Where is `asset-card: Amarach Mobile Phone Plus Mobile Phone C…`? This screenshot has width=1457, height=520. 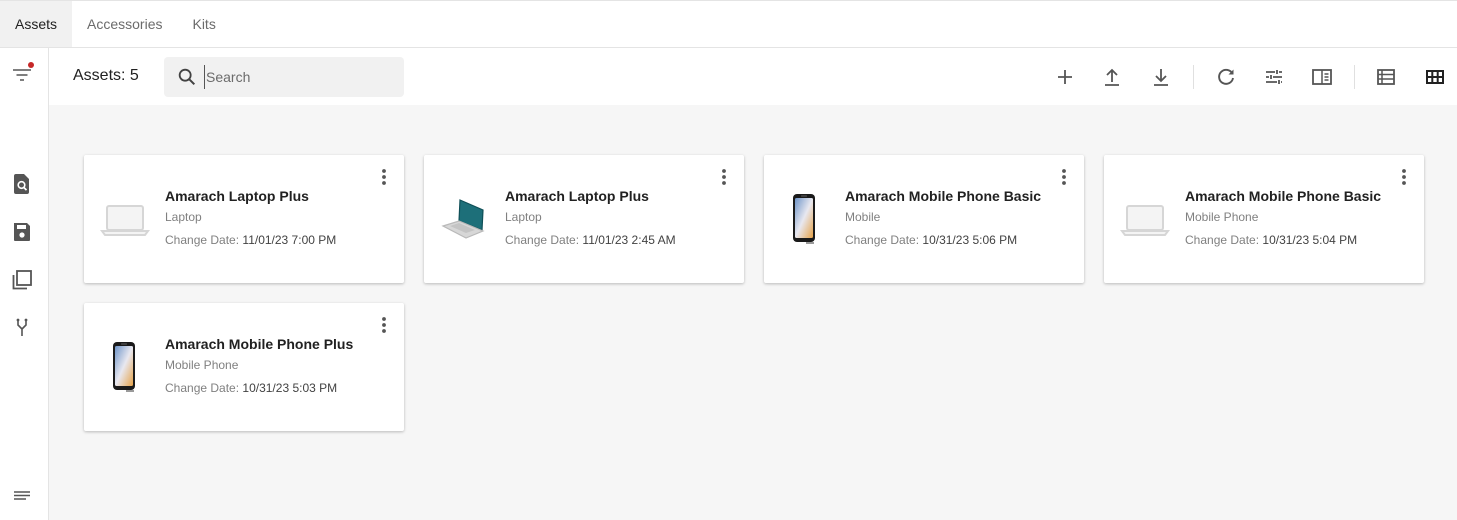 asset-card: Amarach Mobile Phone Plus Mobile Phone C… is located at coordinates (244, 367).